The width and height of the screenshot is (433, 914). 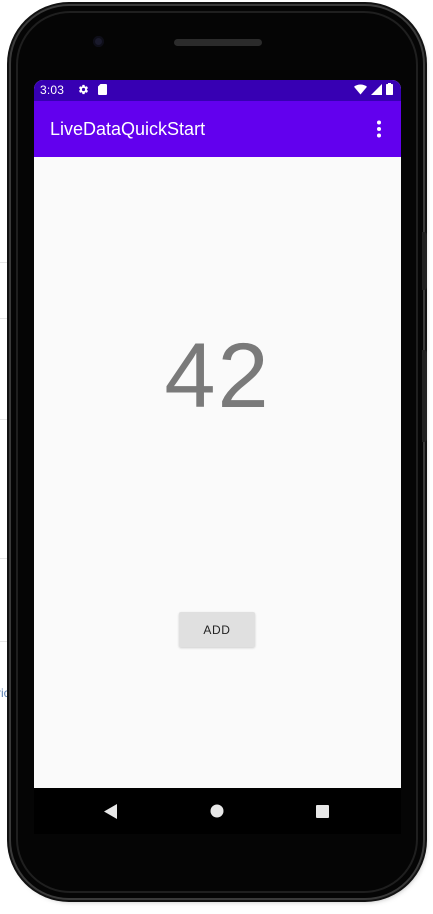 What do you see at coordinates (217, 629) in the screenshot?
I see `add-button: ADD` at bounding box center [217, 629].